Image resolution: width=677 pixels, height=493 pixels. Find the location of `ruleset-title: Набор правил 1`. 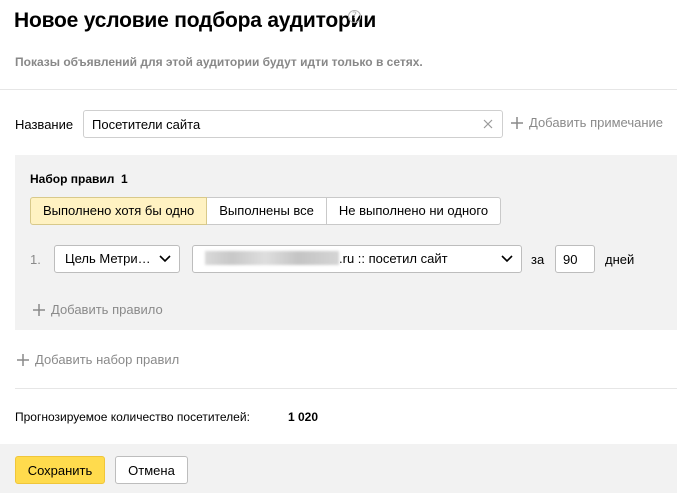

ruleset-title: Набор правил 1 is located at coordinates (79, 179).